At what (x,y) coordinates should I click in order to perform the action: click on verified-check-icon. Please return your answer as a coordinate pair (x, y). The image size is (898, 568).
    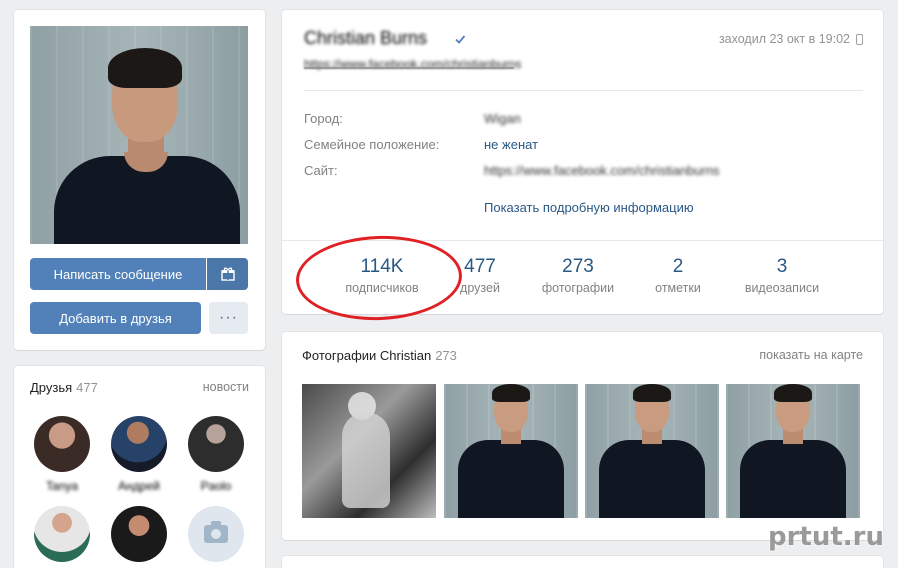
    Looking at the image, I should click on (460, 39).